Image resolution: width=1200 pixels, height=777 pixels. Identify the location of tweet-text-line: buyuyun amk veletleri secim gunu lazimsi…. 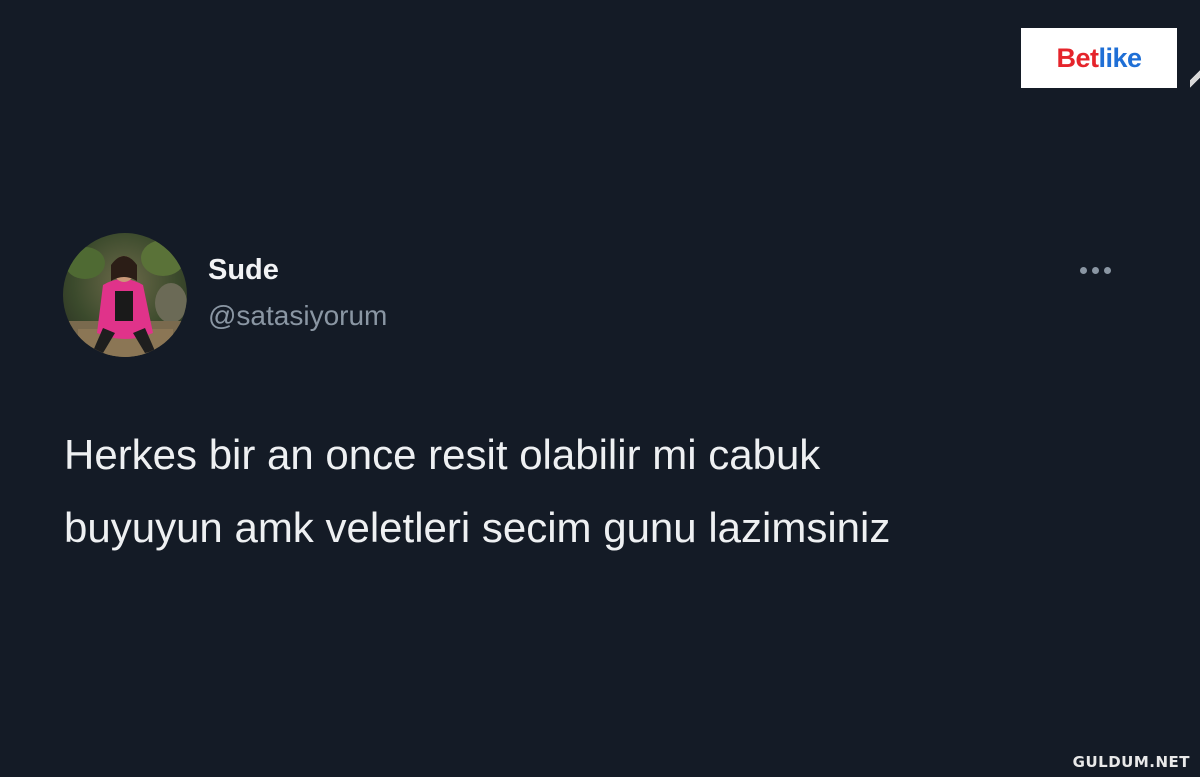
(477, 527).